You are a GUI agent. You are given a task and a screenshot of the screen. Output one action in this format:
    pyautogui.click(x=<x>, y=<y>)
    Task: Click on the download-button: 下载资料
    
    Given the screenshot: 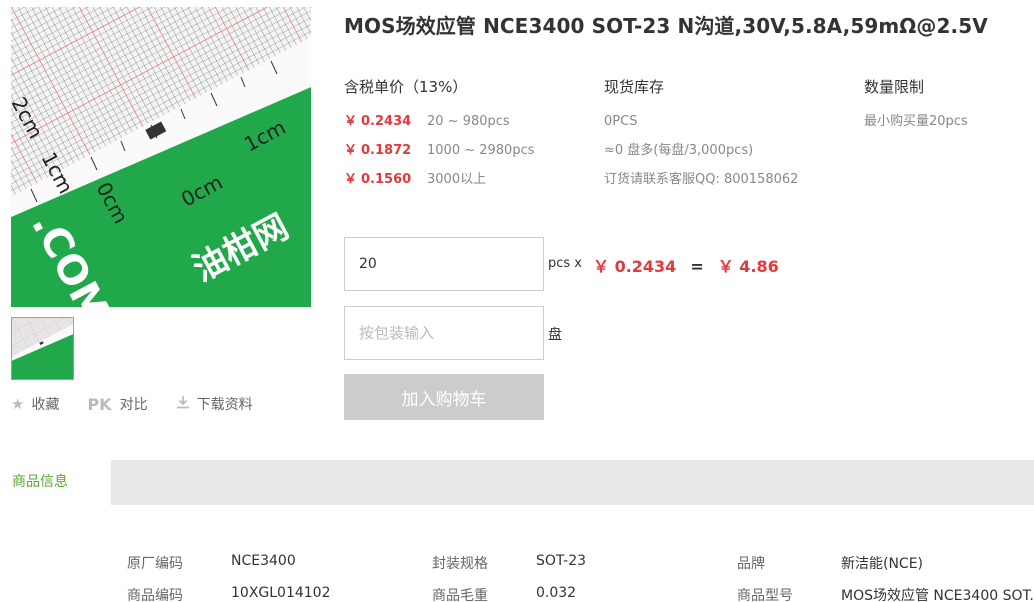 What is the action you would take?
    pyautogui.click(x=214, y=404)
    